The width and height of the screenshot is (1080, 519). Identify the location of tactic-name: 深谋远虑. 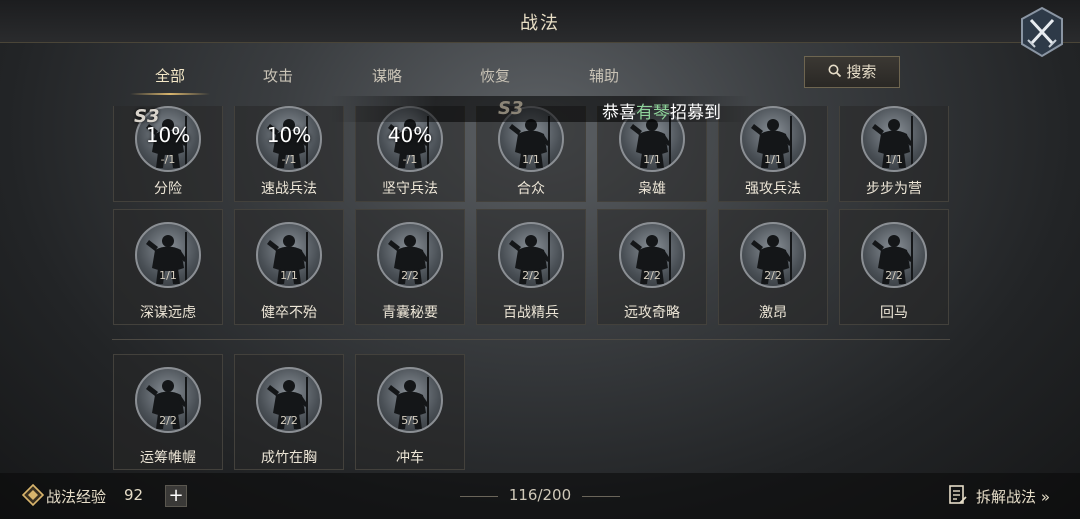
(168, 313).